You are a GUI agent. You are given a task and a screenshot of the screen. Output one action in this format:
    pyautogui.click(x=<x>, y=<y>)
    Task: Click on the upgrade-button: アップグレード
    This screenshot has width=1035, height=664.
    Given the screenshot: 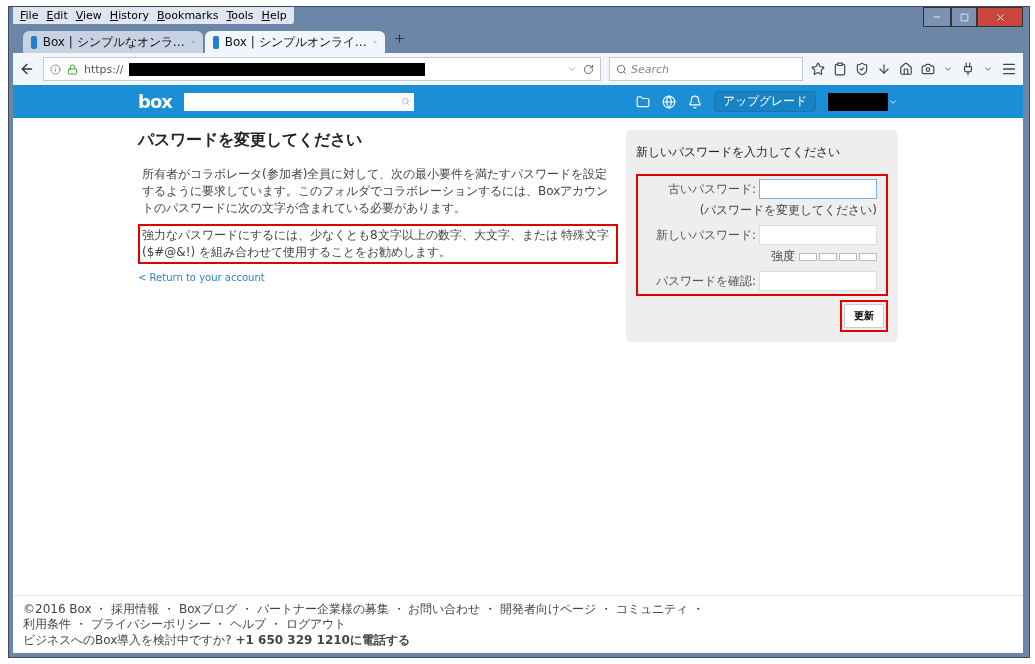 What is the action you would take?
    pyautogui.click(x=765, y=101)
    